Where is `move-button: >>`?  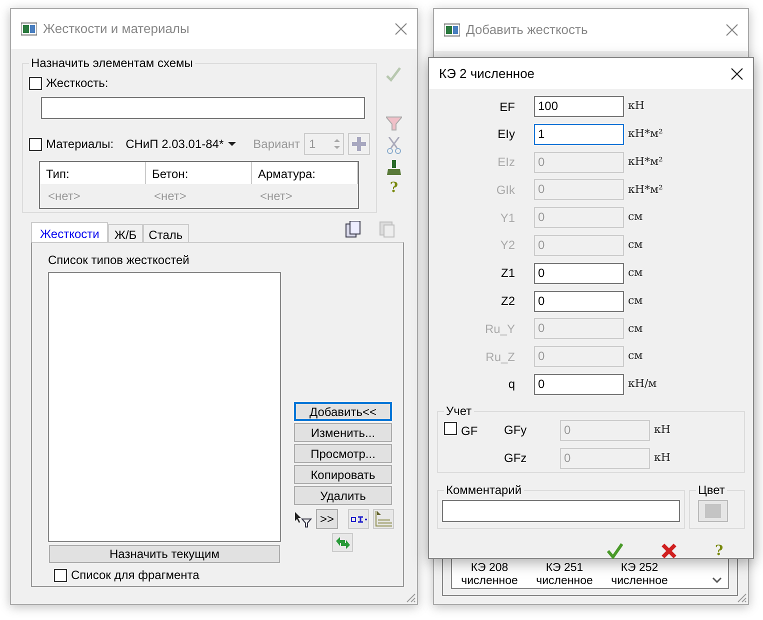
move-button: >> is located at coordinates (327, 519).